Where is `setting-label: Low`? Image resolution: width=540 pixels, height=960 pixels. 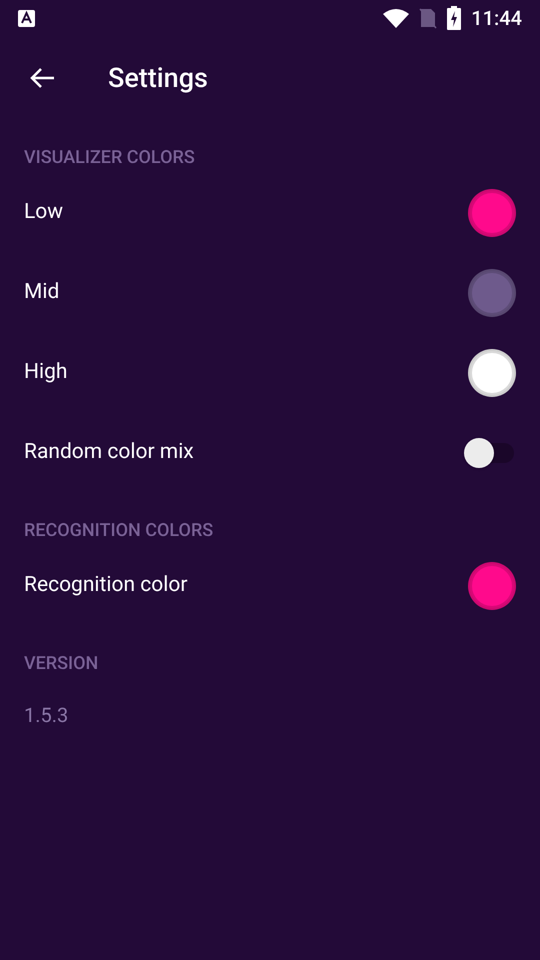 setting-label: Low is located at coordinates (44, 212).